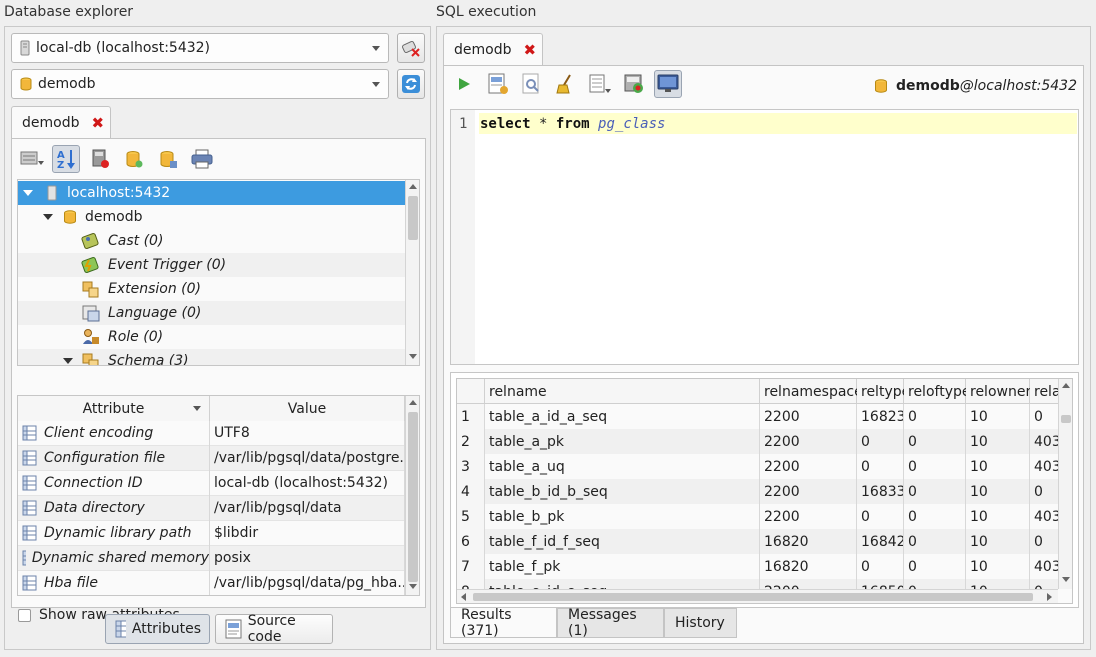 Image resolution: width=1096 pixels, height=657 pixels. I want to click on tree-item-role: Role (0), so click(211, 337).